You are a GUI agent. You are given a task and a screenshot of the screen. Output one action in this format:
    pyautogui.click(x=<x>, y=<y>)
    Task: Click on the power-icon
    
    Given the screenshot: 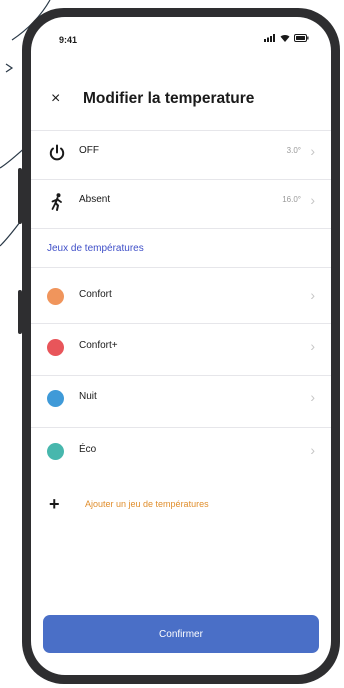 What is the action you would take?
    pyautogui.click(x=57, y=152)
    